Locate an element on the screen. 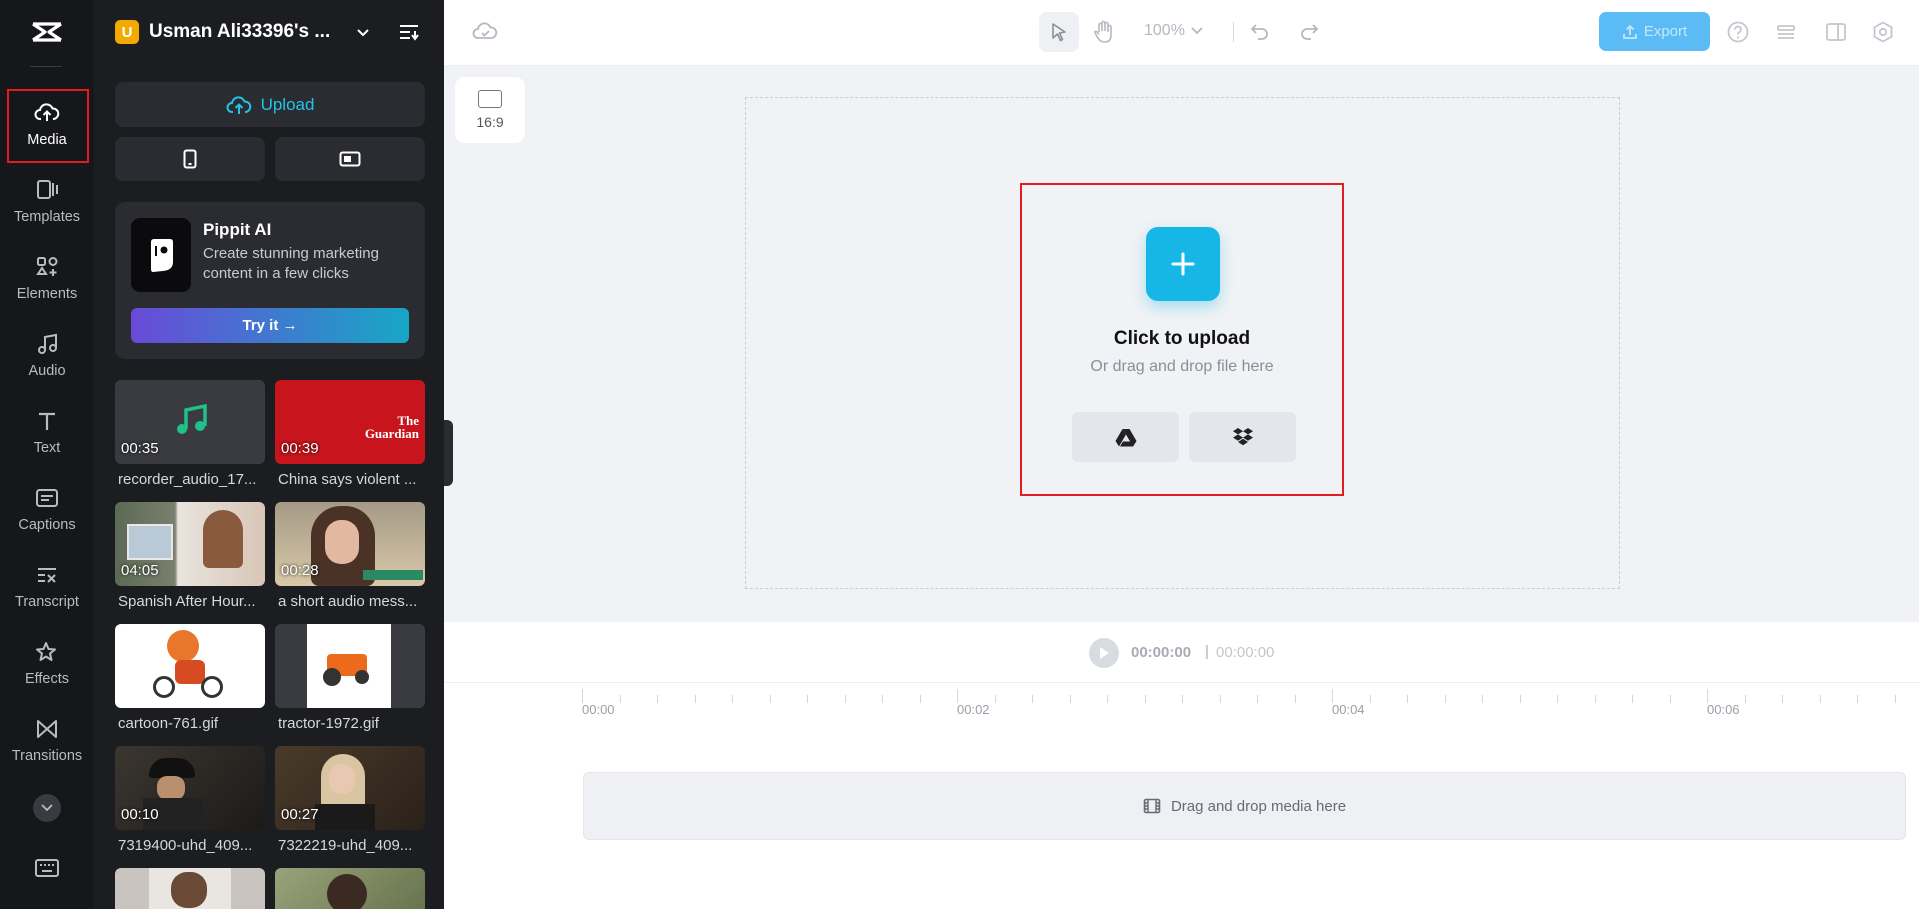  rail-item-media: Media is located at coordinates (47, 126).